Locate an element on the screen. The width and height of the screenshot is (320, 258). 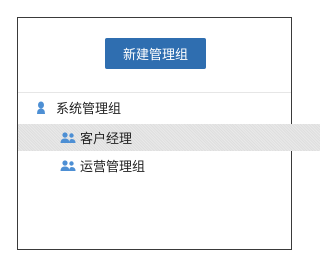
tree-node-customer-manager: 客户经理 is located at coordinates (169, 137).